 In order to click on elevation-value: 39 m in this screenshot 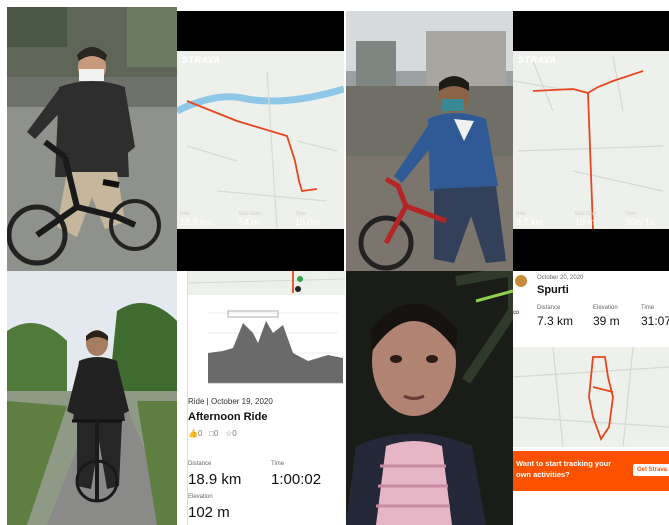, I will do `click(606, 321)`.